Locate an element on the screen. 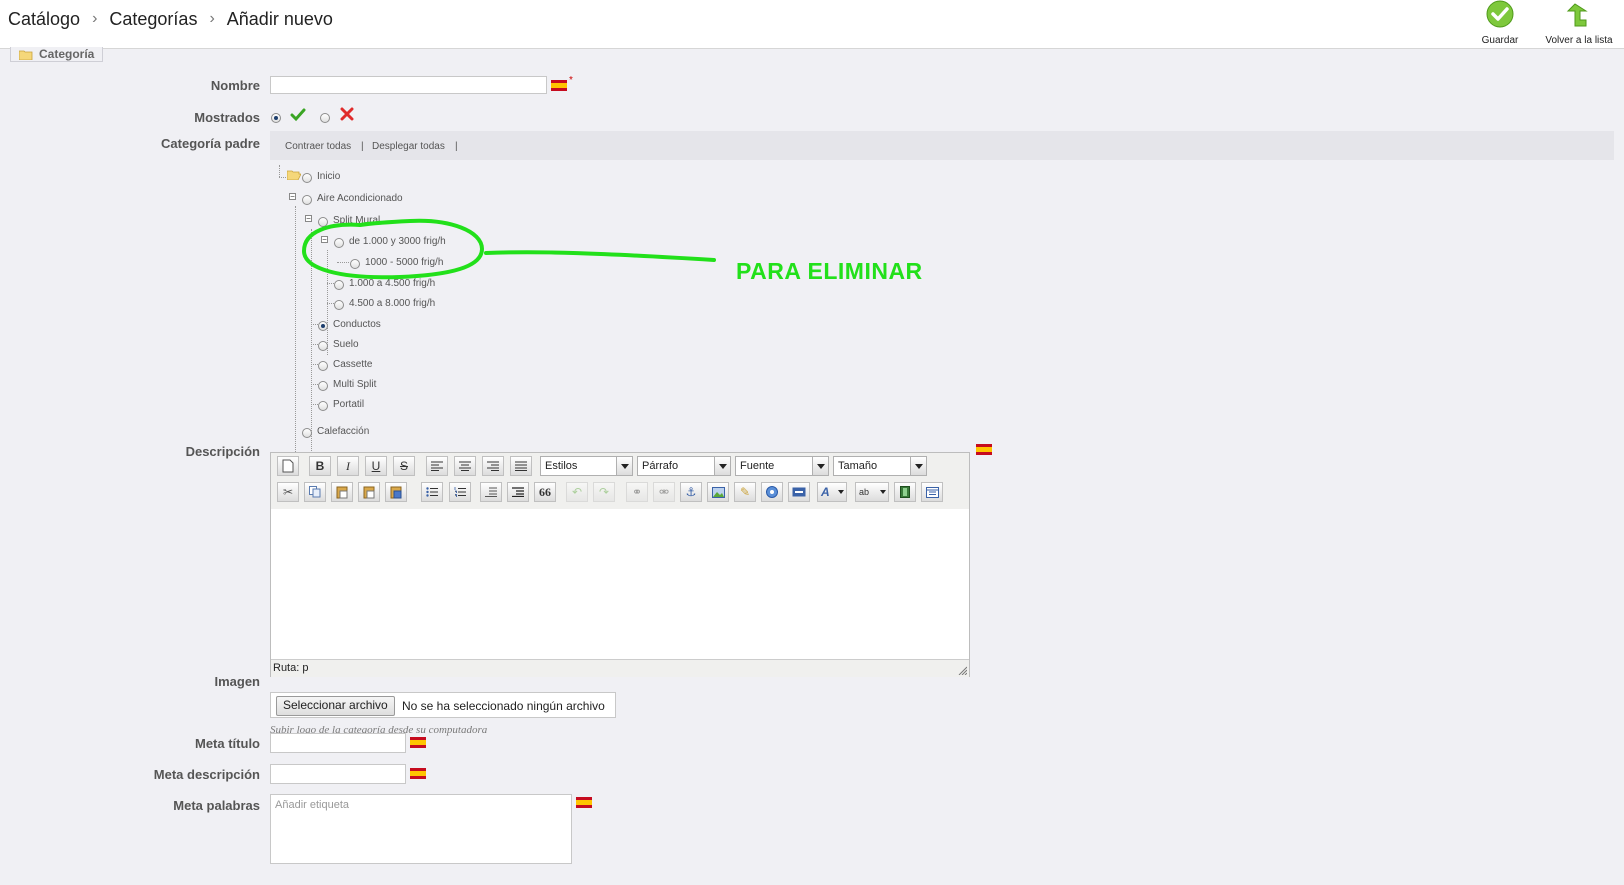  displayed-no-radio is located at coordinates (325, 118).